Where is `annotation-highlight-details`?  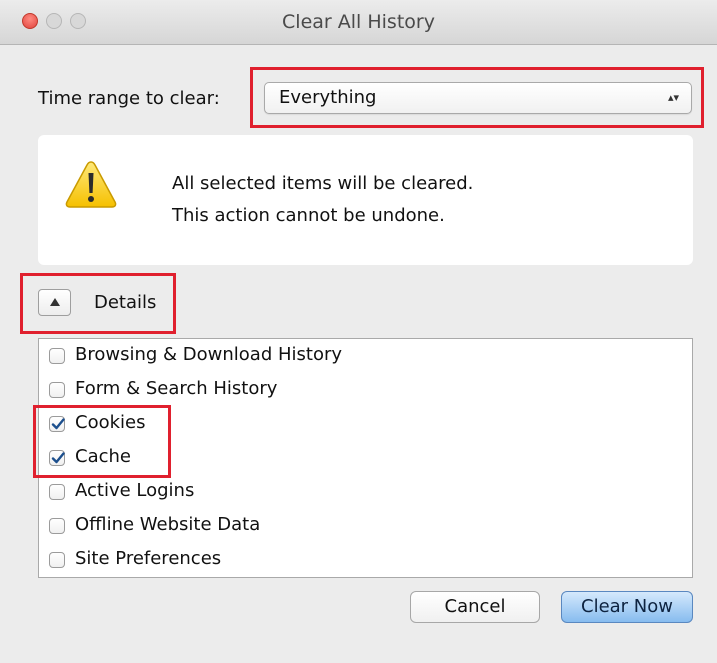 annotation-highlight-details is located at coordinates (98, 303).